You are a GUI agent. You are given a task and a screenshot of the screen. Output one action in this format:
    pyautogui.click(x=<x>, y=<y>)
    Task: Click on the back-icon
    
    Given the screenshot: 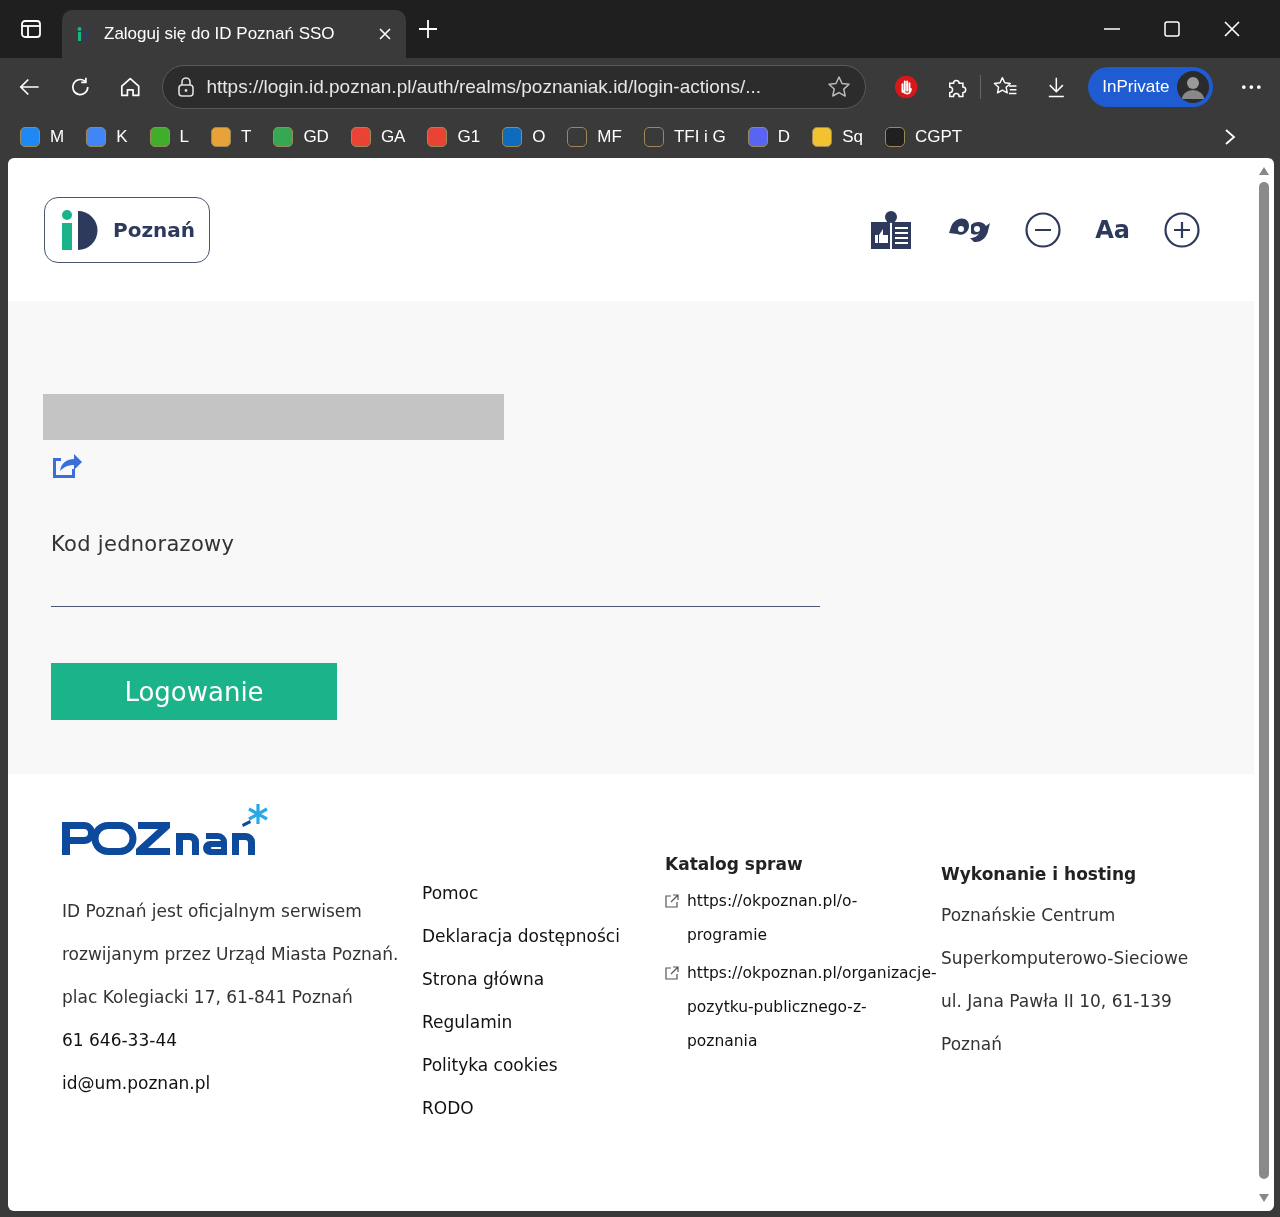 What is the action you would take?
    pyautogui.click(x=29, y=87)
    